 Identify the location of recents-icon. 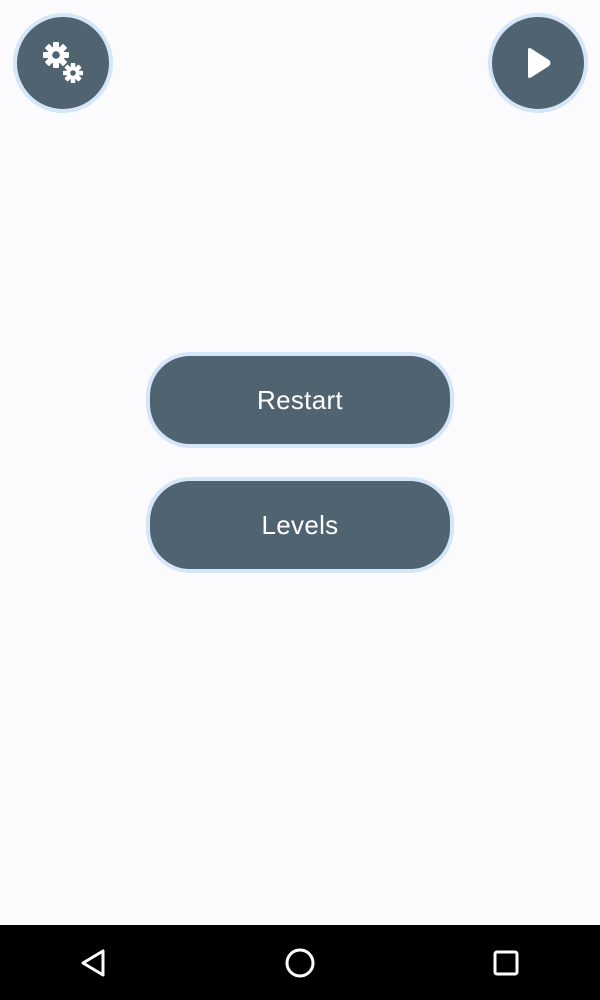
(506, 963).